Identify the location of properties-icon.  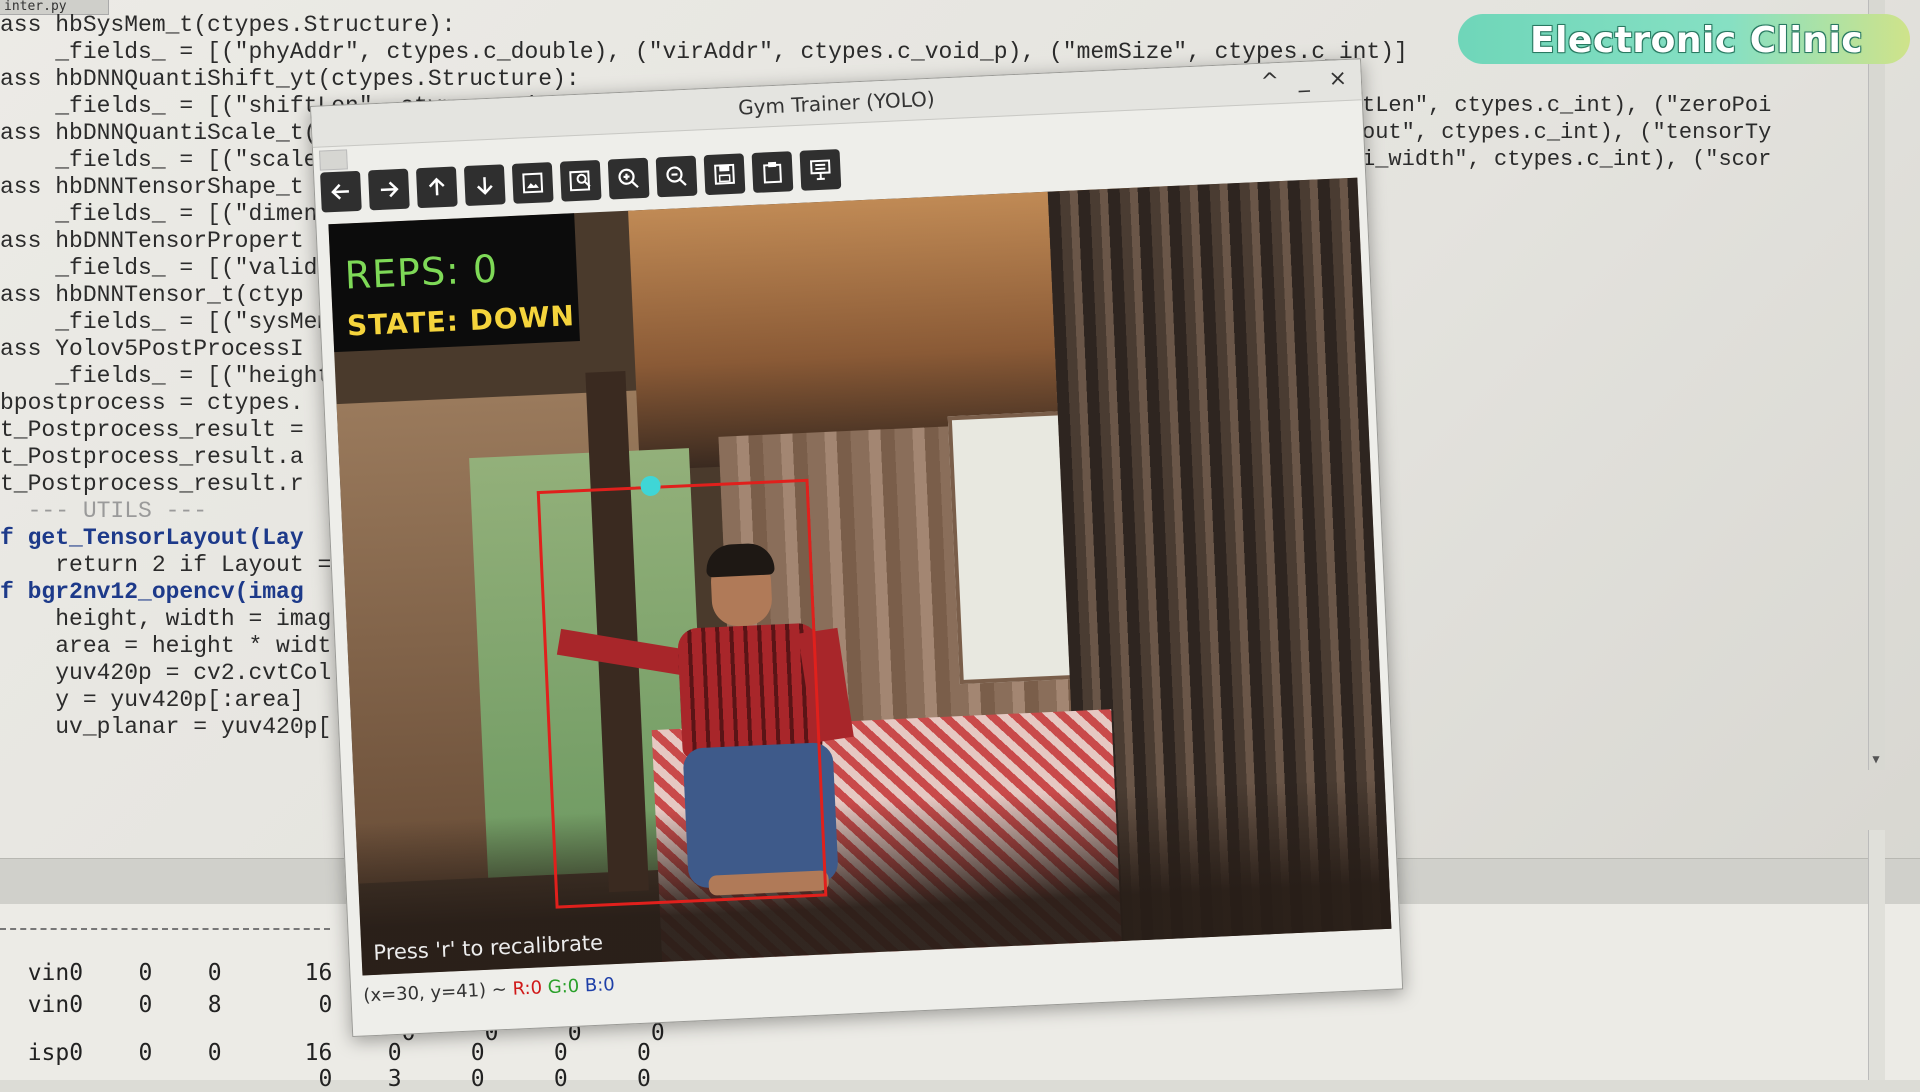
(820, 170).